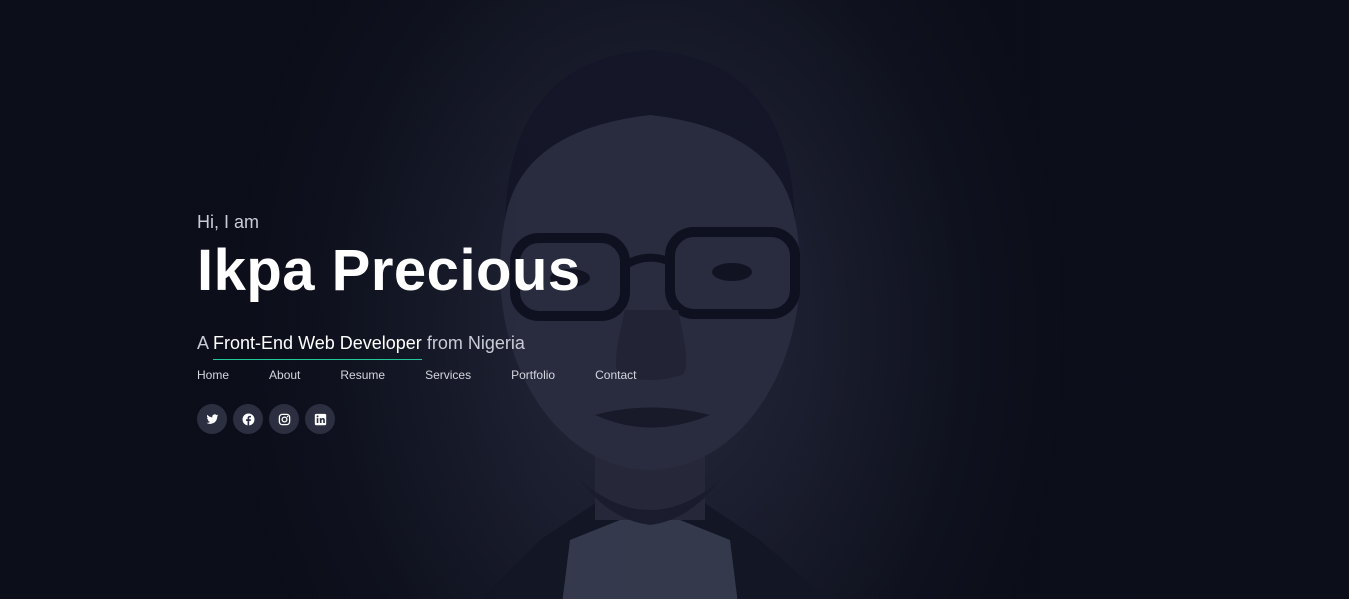 This screenshot has width=1349, height=599. Describe the element at coordinates (362, 375) in the screenshot. I see `nav-resume: Resume` at that location.